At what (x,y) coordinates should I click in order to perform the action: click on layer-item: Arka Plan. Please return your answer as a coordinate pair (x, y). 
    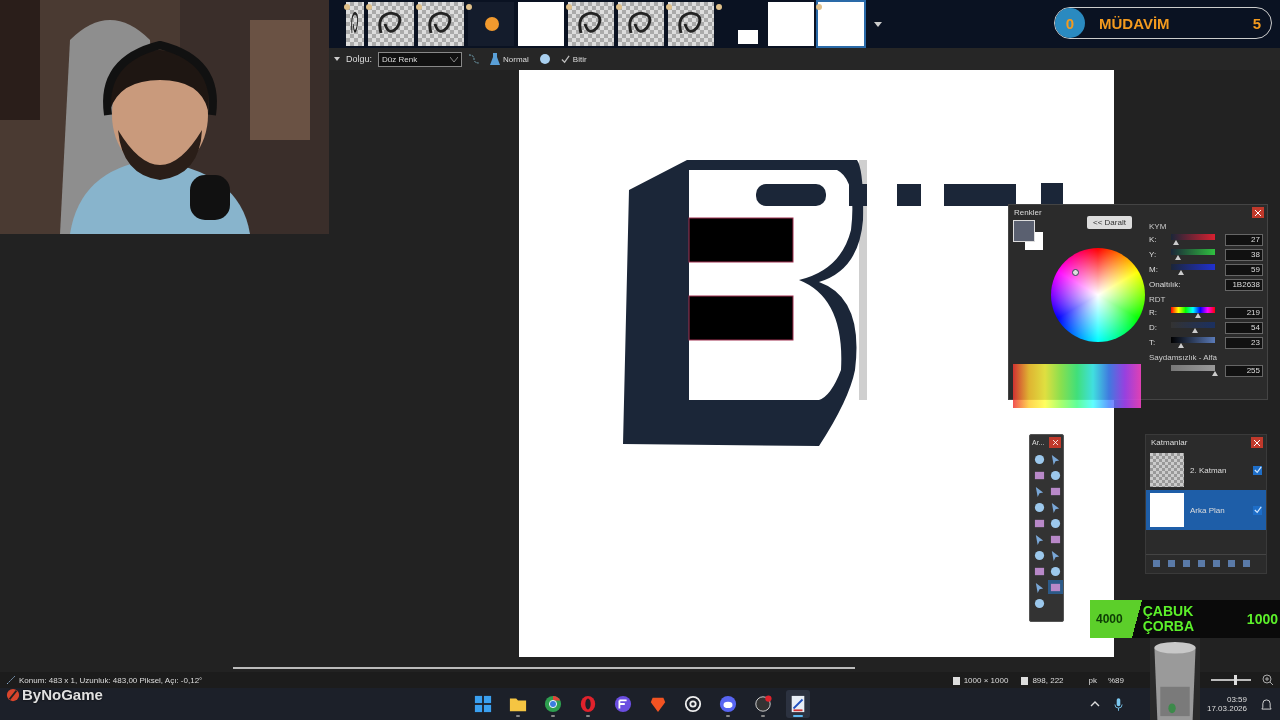
    Looking at the image, I should click on (1206, 510).